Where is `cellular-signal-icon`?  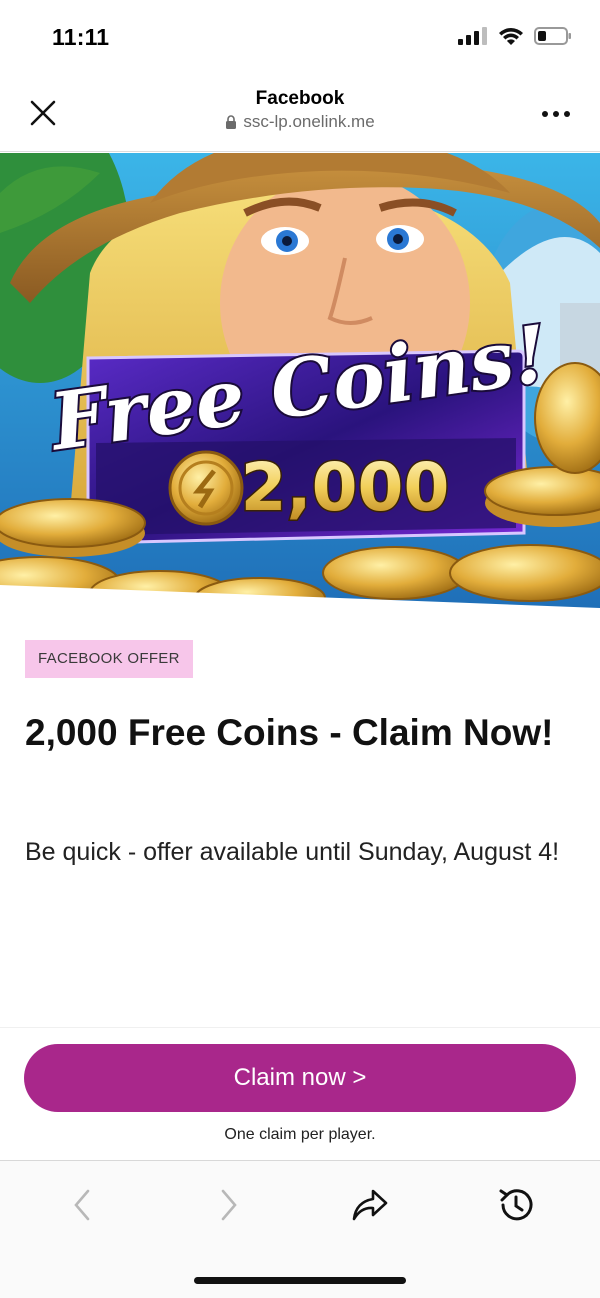
cellular-signal-icon is located at coordinates (473, 38).